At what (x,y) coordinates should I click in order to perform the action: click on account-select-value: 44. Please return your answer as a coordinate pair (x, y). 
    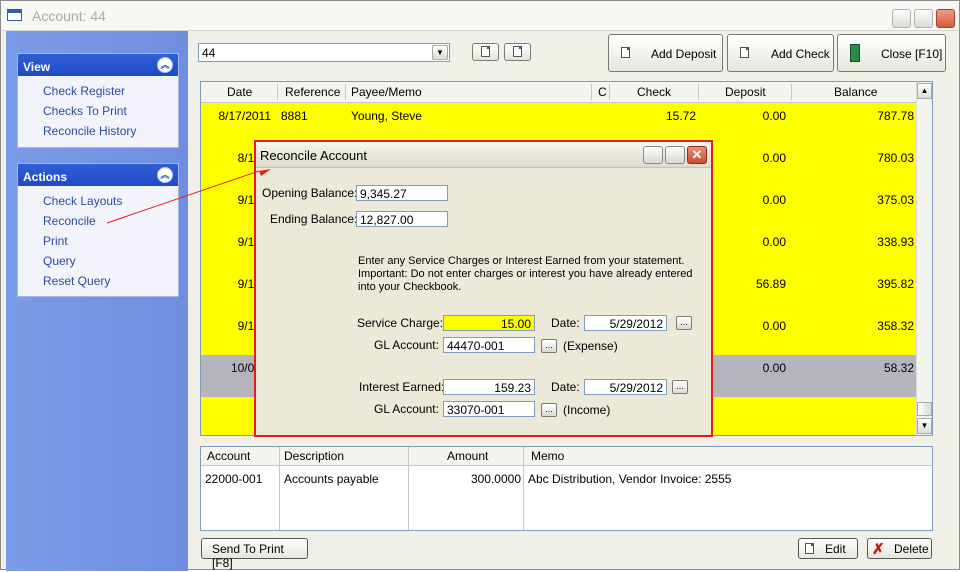
    Looking at the image, I should click on (209, 53).